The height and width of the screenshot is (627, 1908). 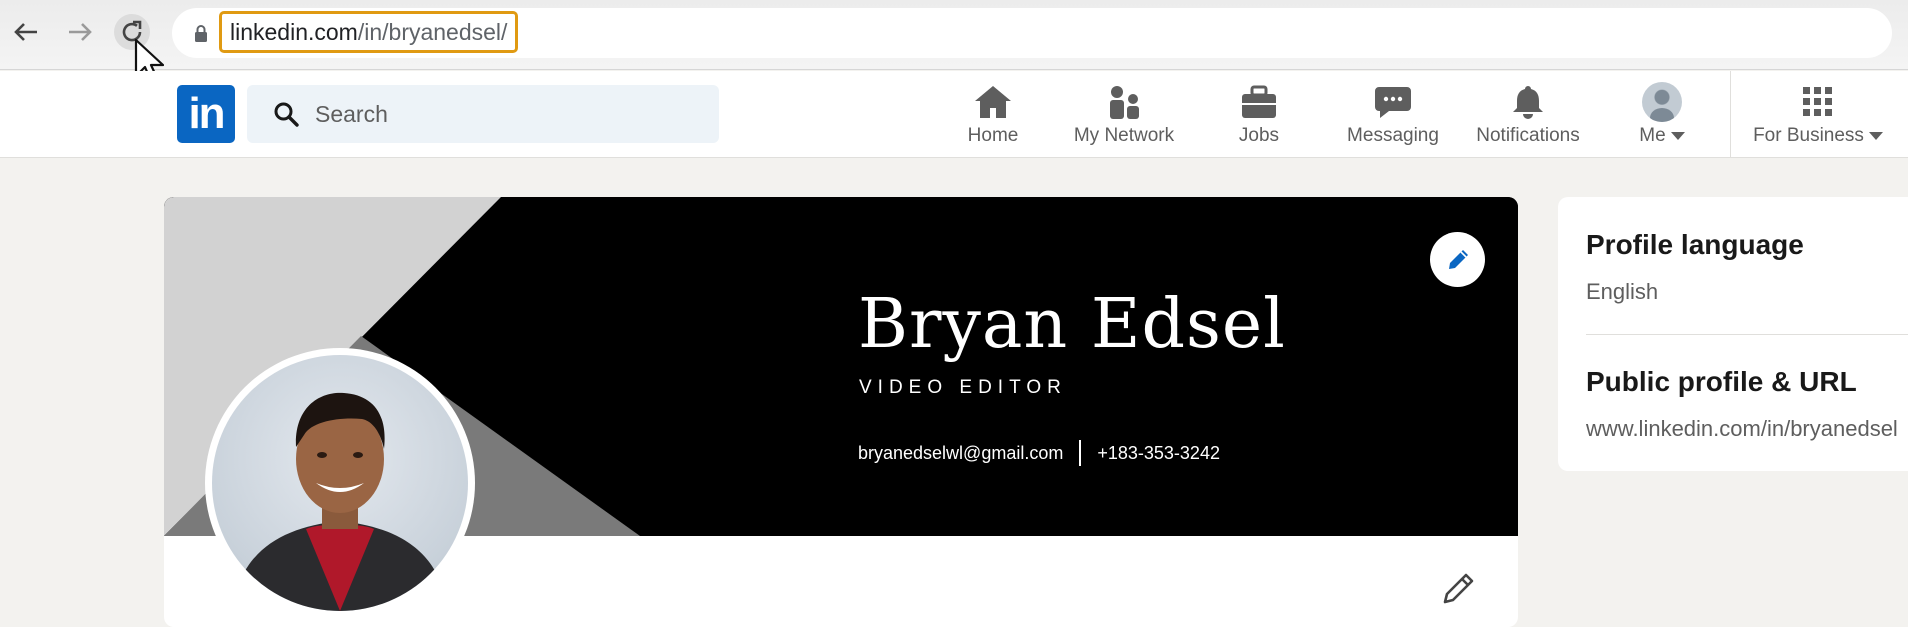 What do you see at coordinates (1259, 101) in the screenshot?
I see `briefcase-icon` at bounding box center [1259, 101].